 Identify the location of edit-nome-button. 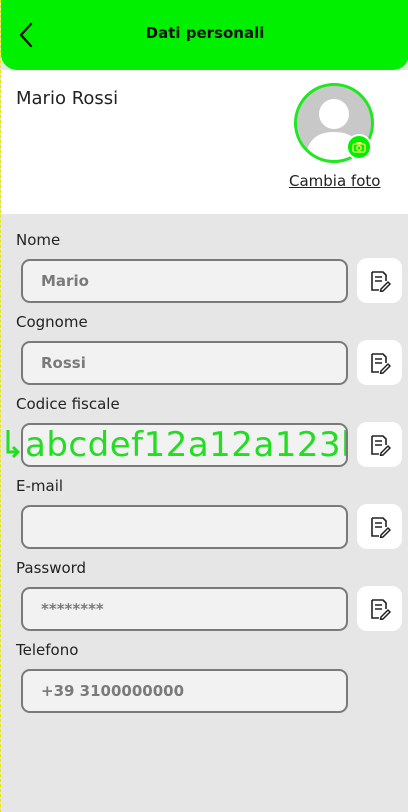
(379, 280).